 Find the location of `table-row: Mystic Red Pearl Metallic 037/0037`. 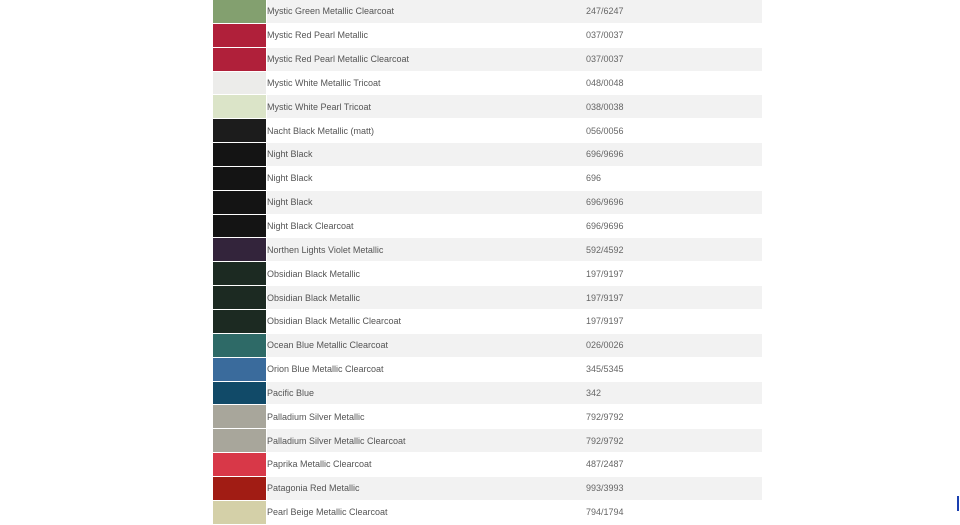

table-row: Mystic Red Pearl Metallic 037/0037 is located at coordinates (487, 35).